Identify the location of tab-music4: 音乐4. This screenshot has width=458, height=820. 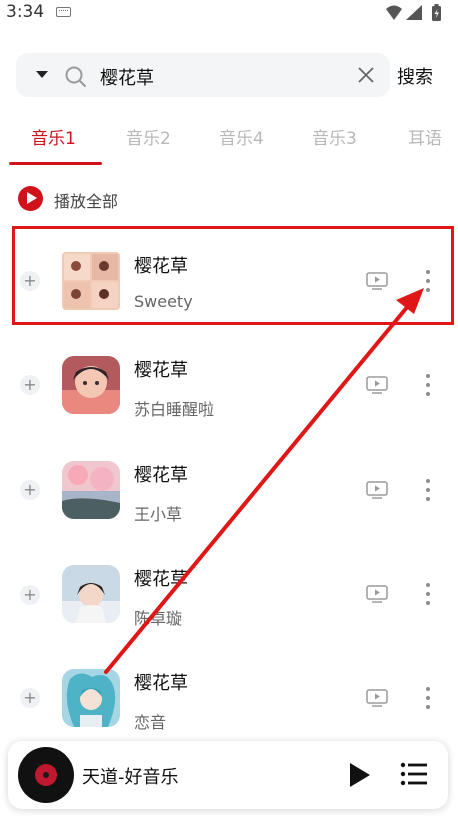
(241, 136).